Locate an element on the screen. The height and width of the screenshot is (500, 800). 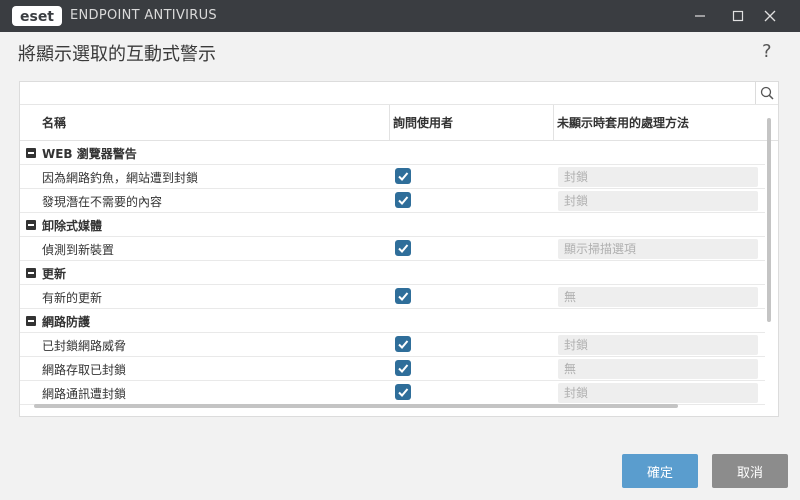
table-row: 偵測到新裝置 顯示掃描選項 is located at coordinates (392, 249).